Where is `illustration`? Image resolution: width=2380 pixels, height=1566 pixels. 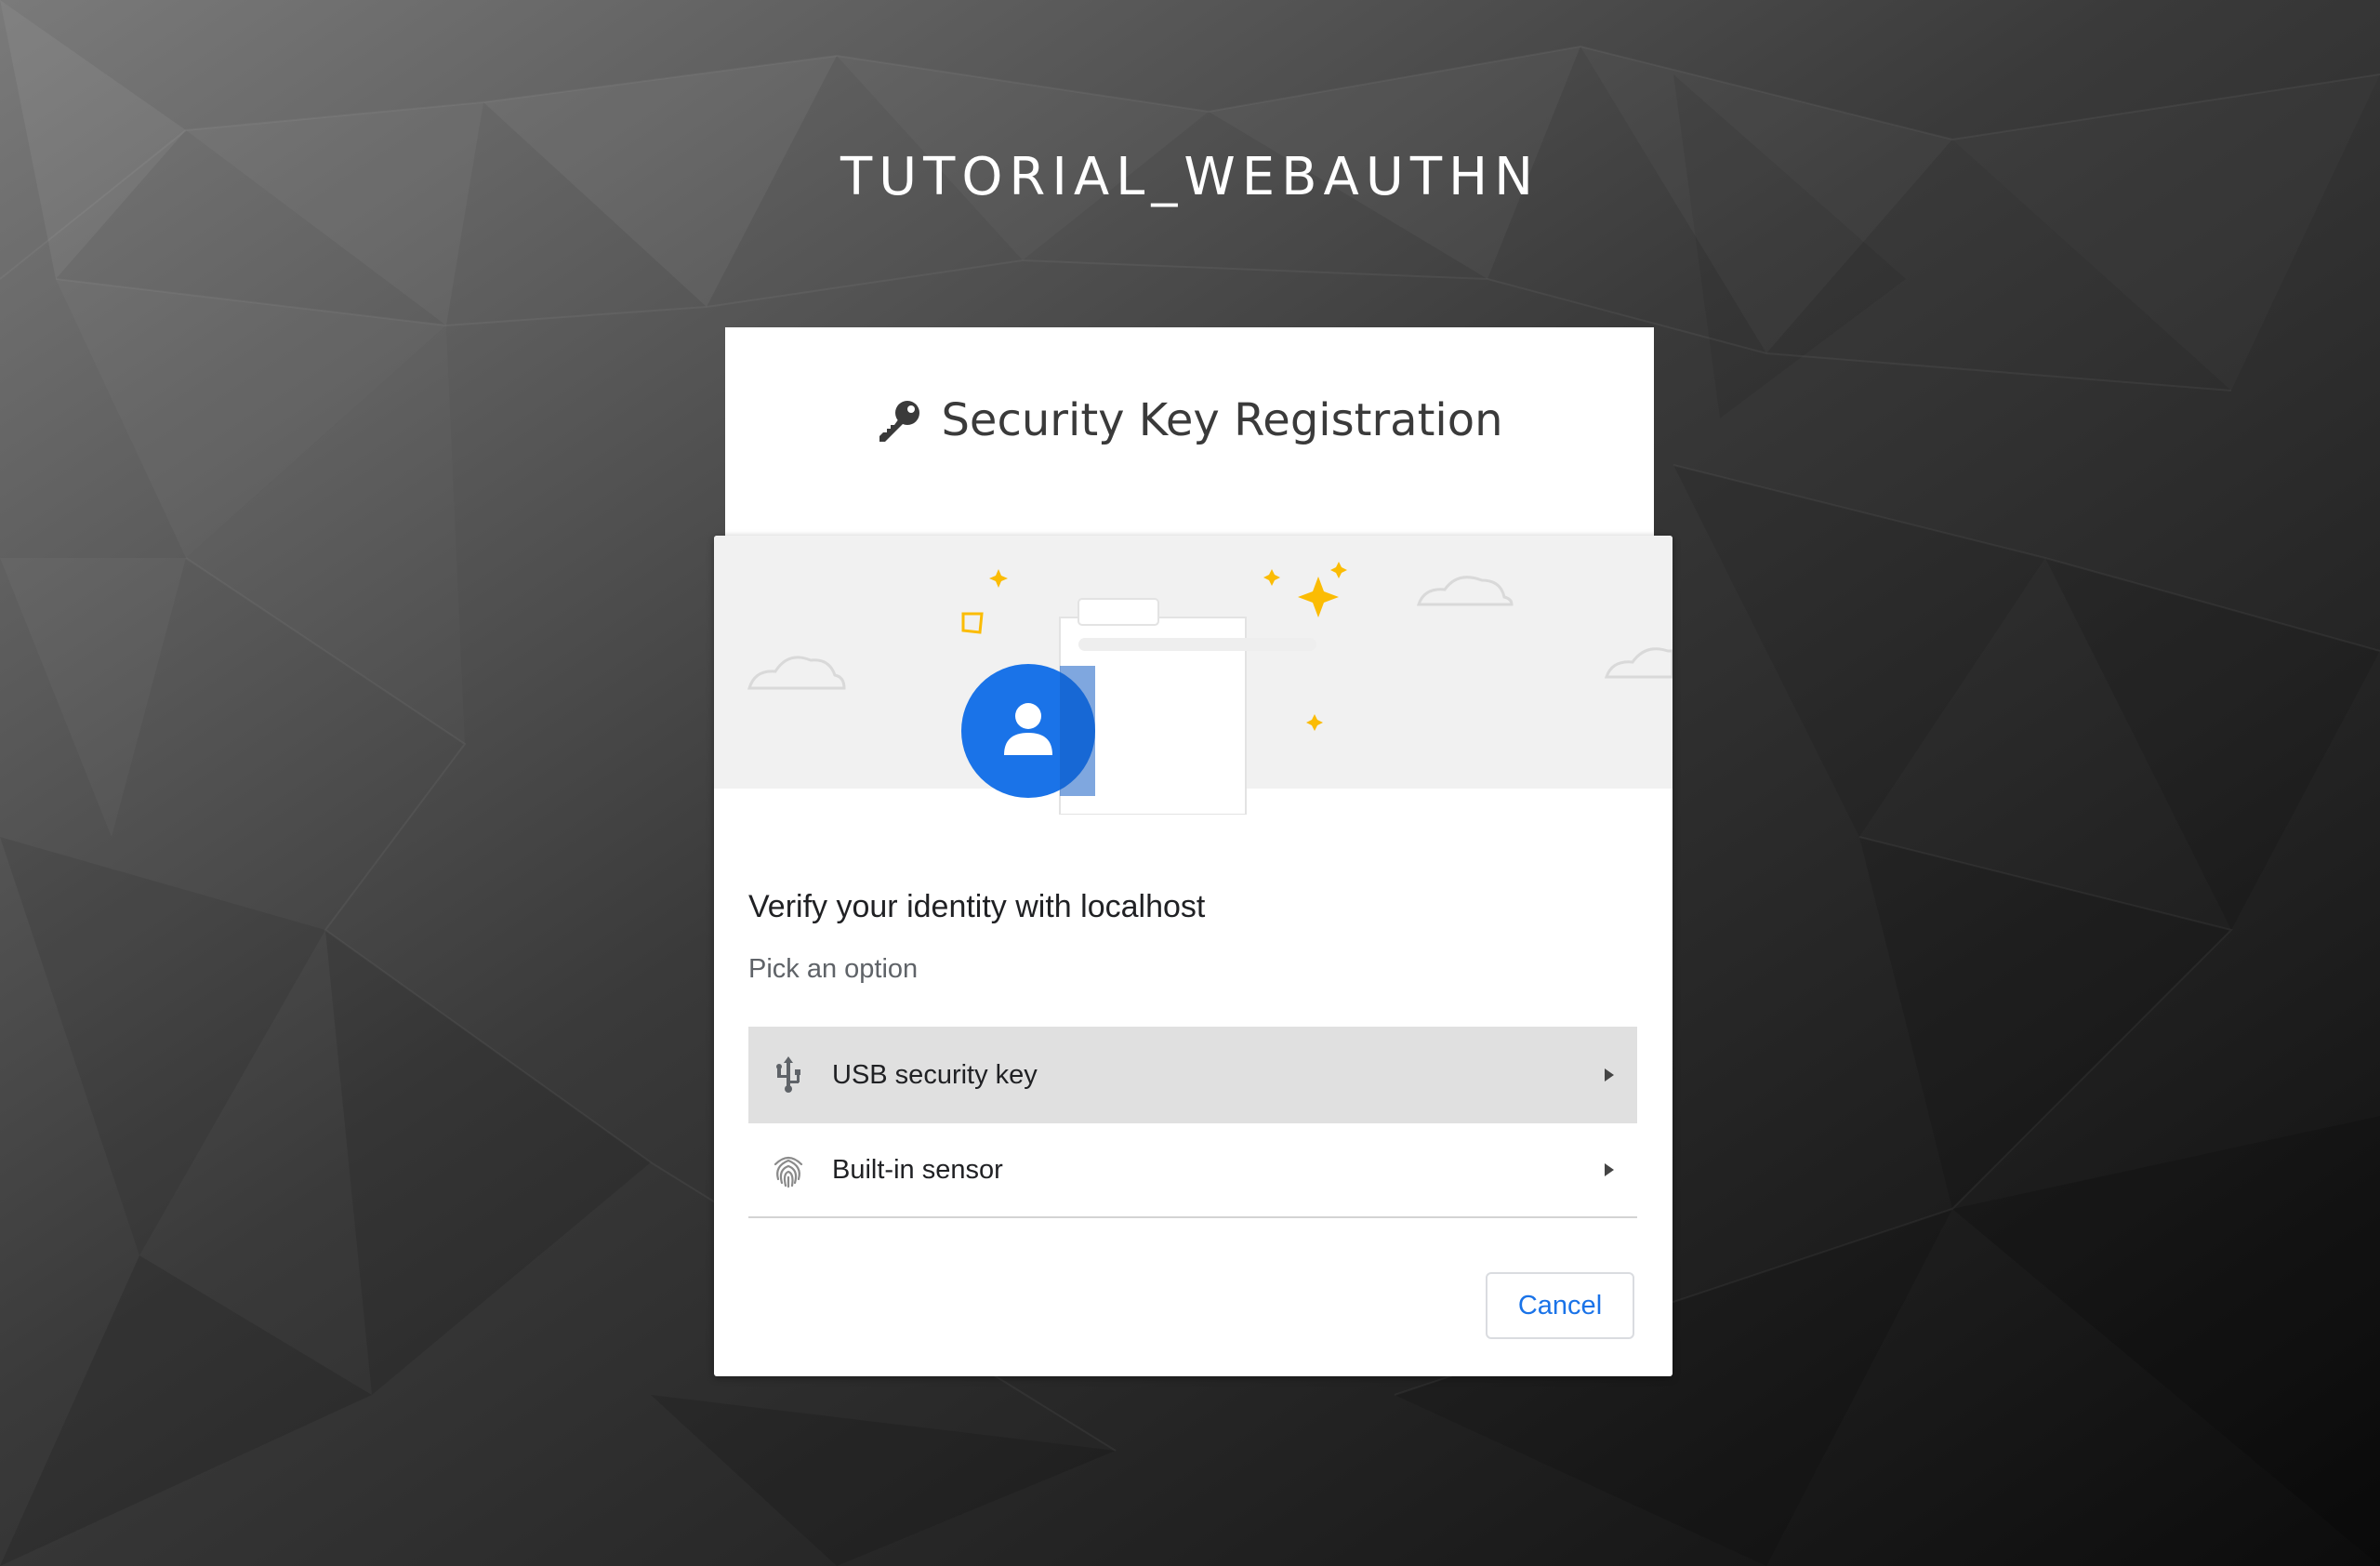
illustration is located at coordinates (1193, 675).